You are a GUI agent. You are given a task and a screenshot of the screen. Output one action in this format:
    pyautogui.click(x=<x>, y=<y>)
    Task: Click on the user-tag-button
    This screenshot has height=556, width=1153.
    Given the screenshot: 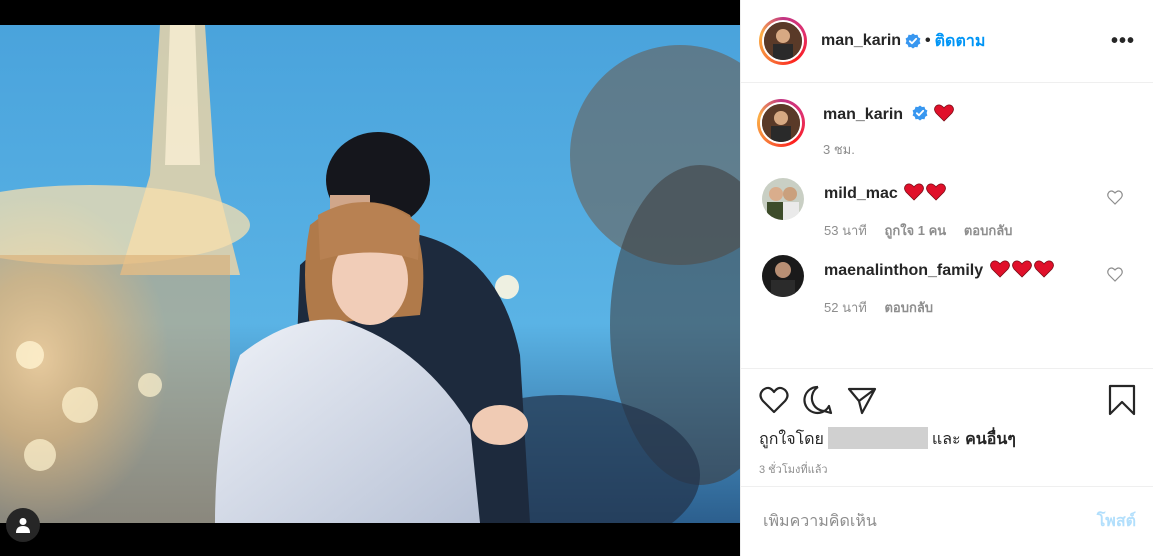 What is the action you would take?
    pyautogui.click(x=23, y=525)
    